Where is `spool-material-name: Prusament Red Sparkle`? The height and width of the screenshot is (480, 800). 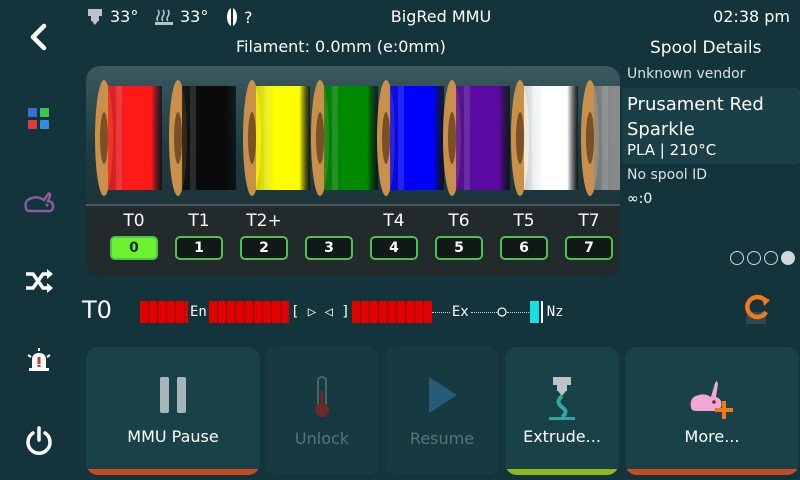 spool-material-name: Prusament Red Sparkle is located at coordinates (695, 117).